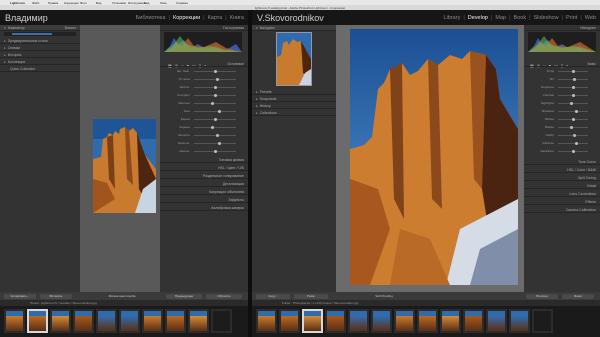 This screenshot has height=337, width=600. I want to click on adjustment-slider: Тени, so click(204, 111).